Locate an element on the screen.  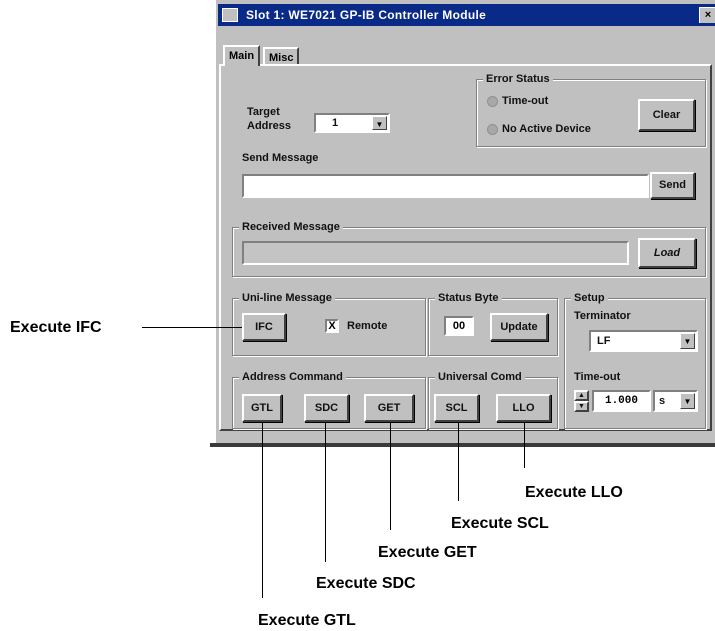
app-icon is located at coordinates (230, 15).